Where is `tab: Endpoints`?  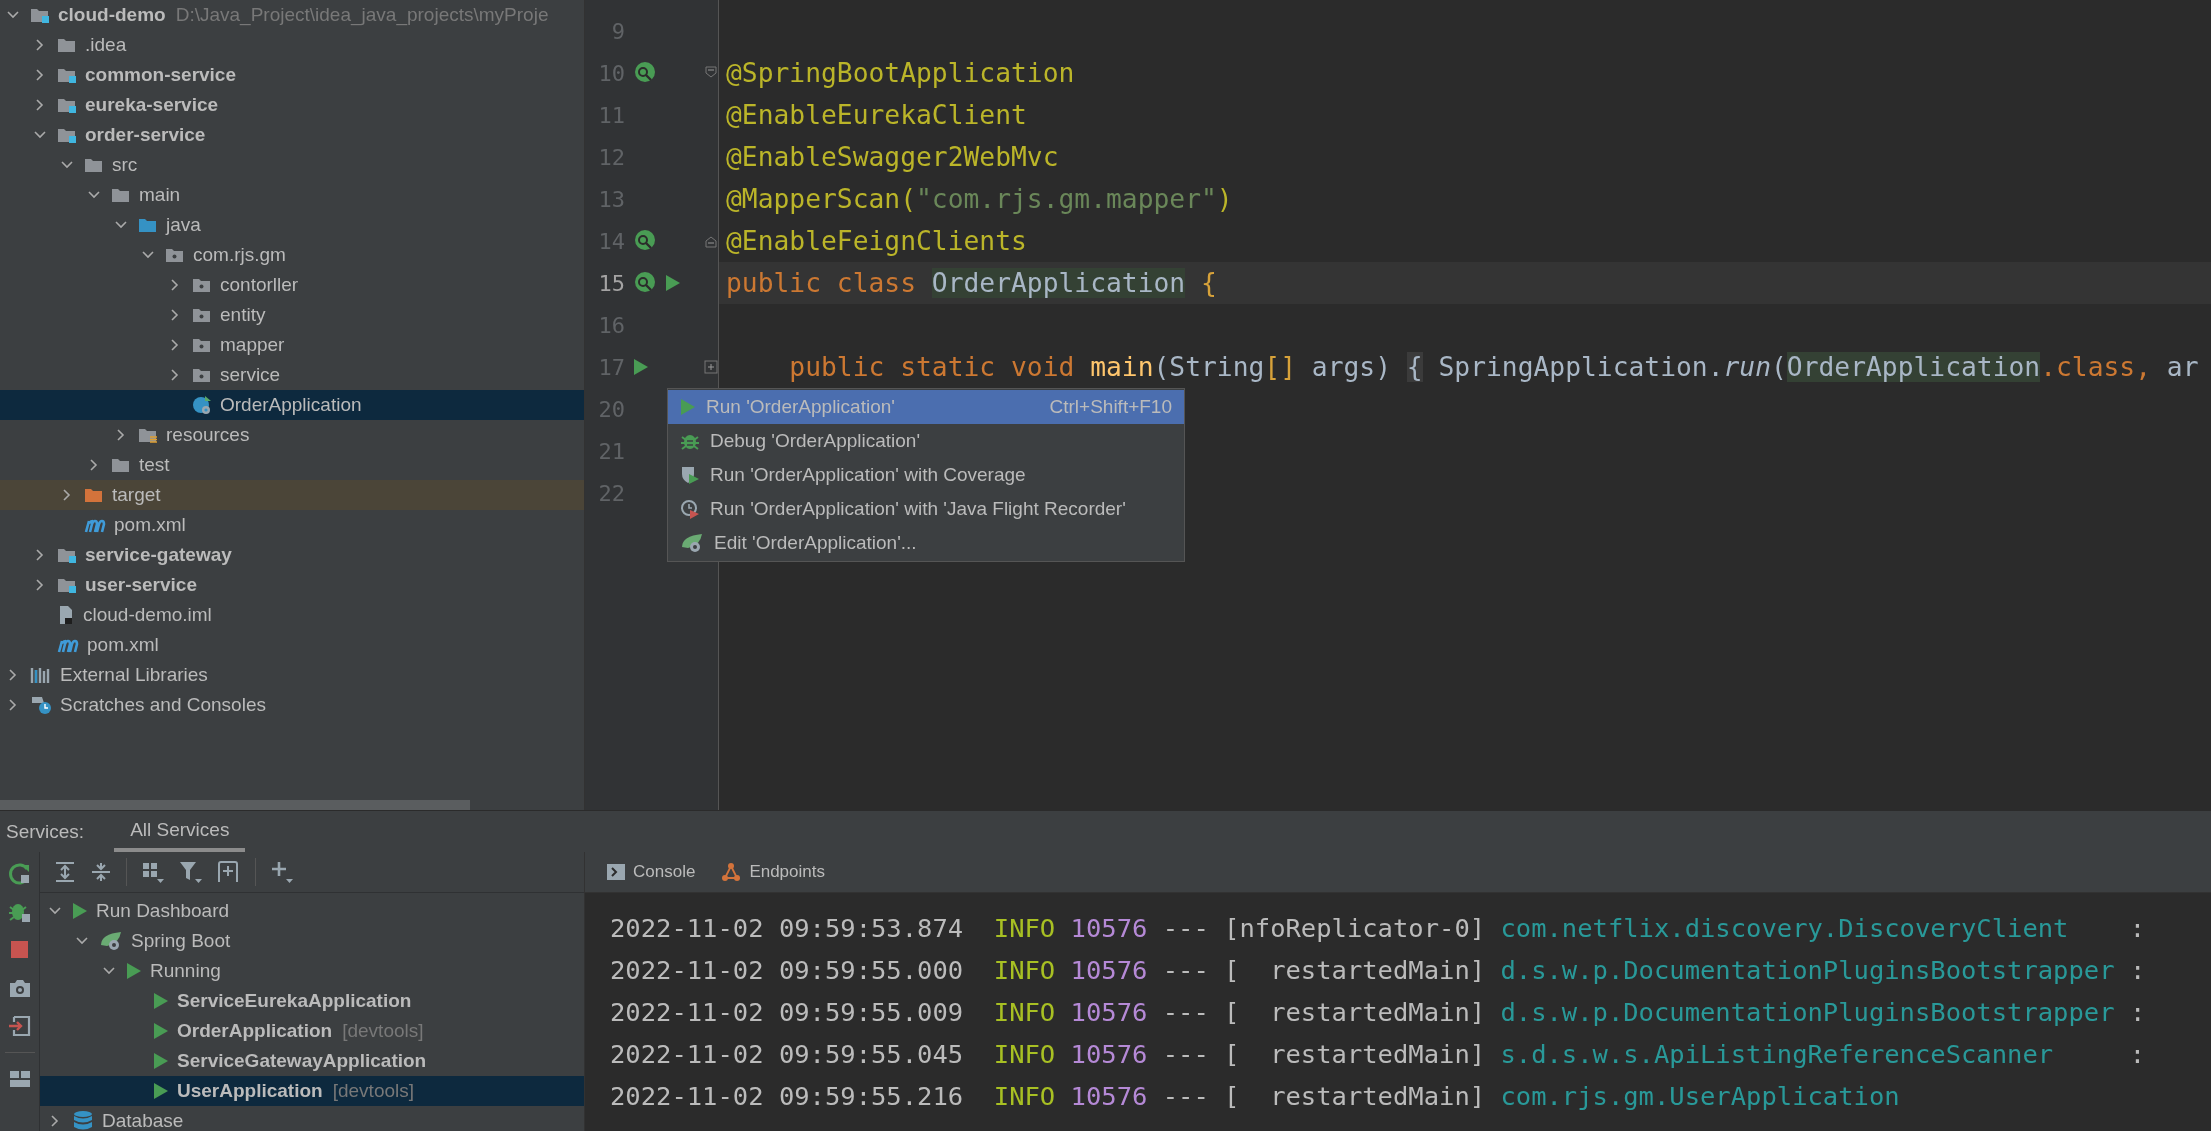 tab: Endpoints is located at coordinates (773, 872).